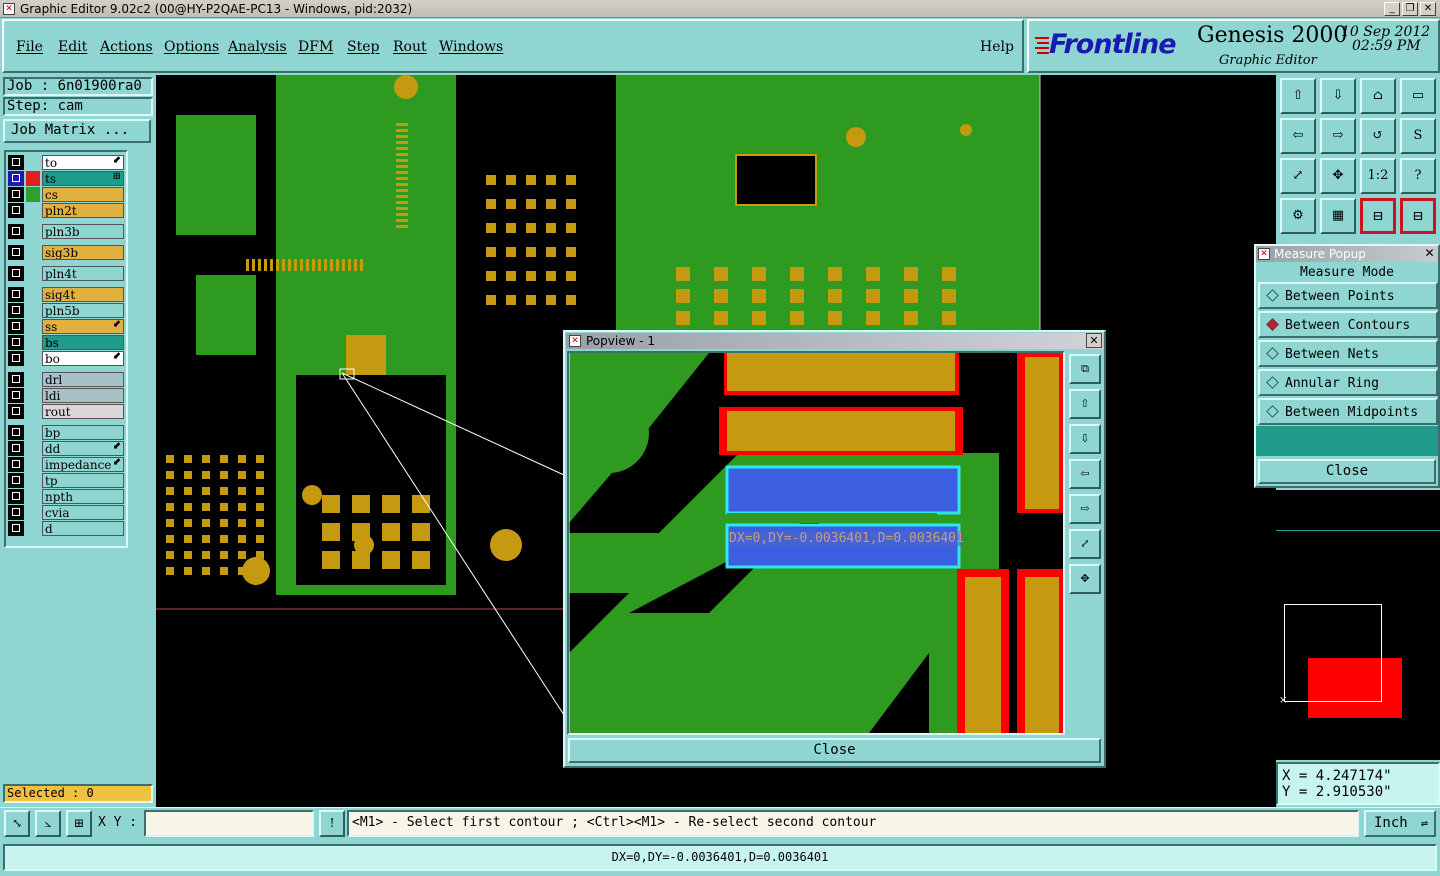 This screenshot has height=876, width=1440. What do you see at coordinates (83, 294) in the screenshot?
I see `layer-name: sig4t` at bounding box center [83, 294].